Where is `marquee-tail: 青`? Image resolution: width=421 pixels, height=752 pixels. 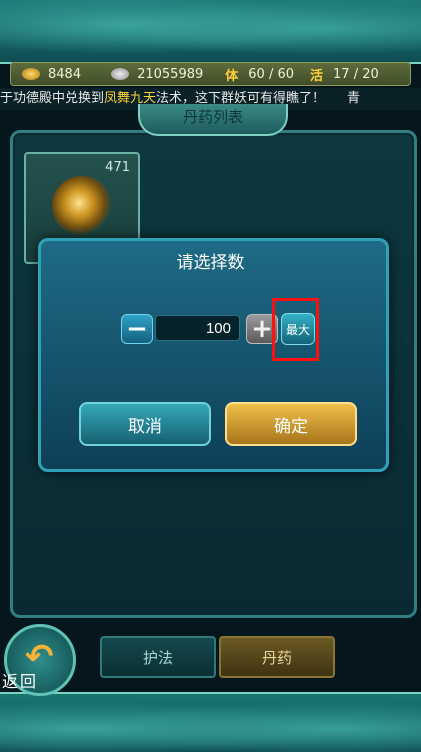
marquee-tail: 青 is located at coordinates (354, 98).